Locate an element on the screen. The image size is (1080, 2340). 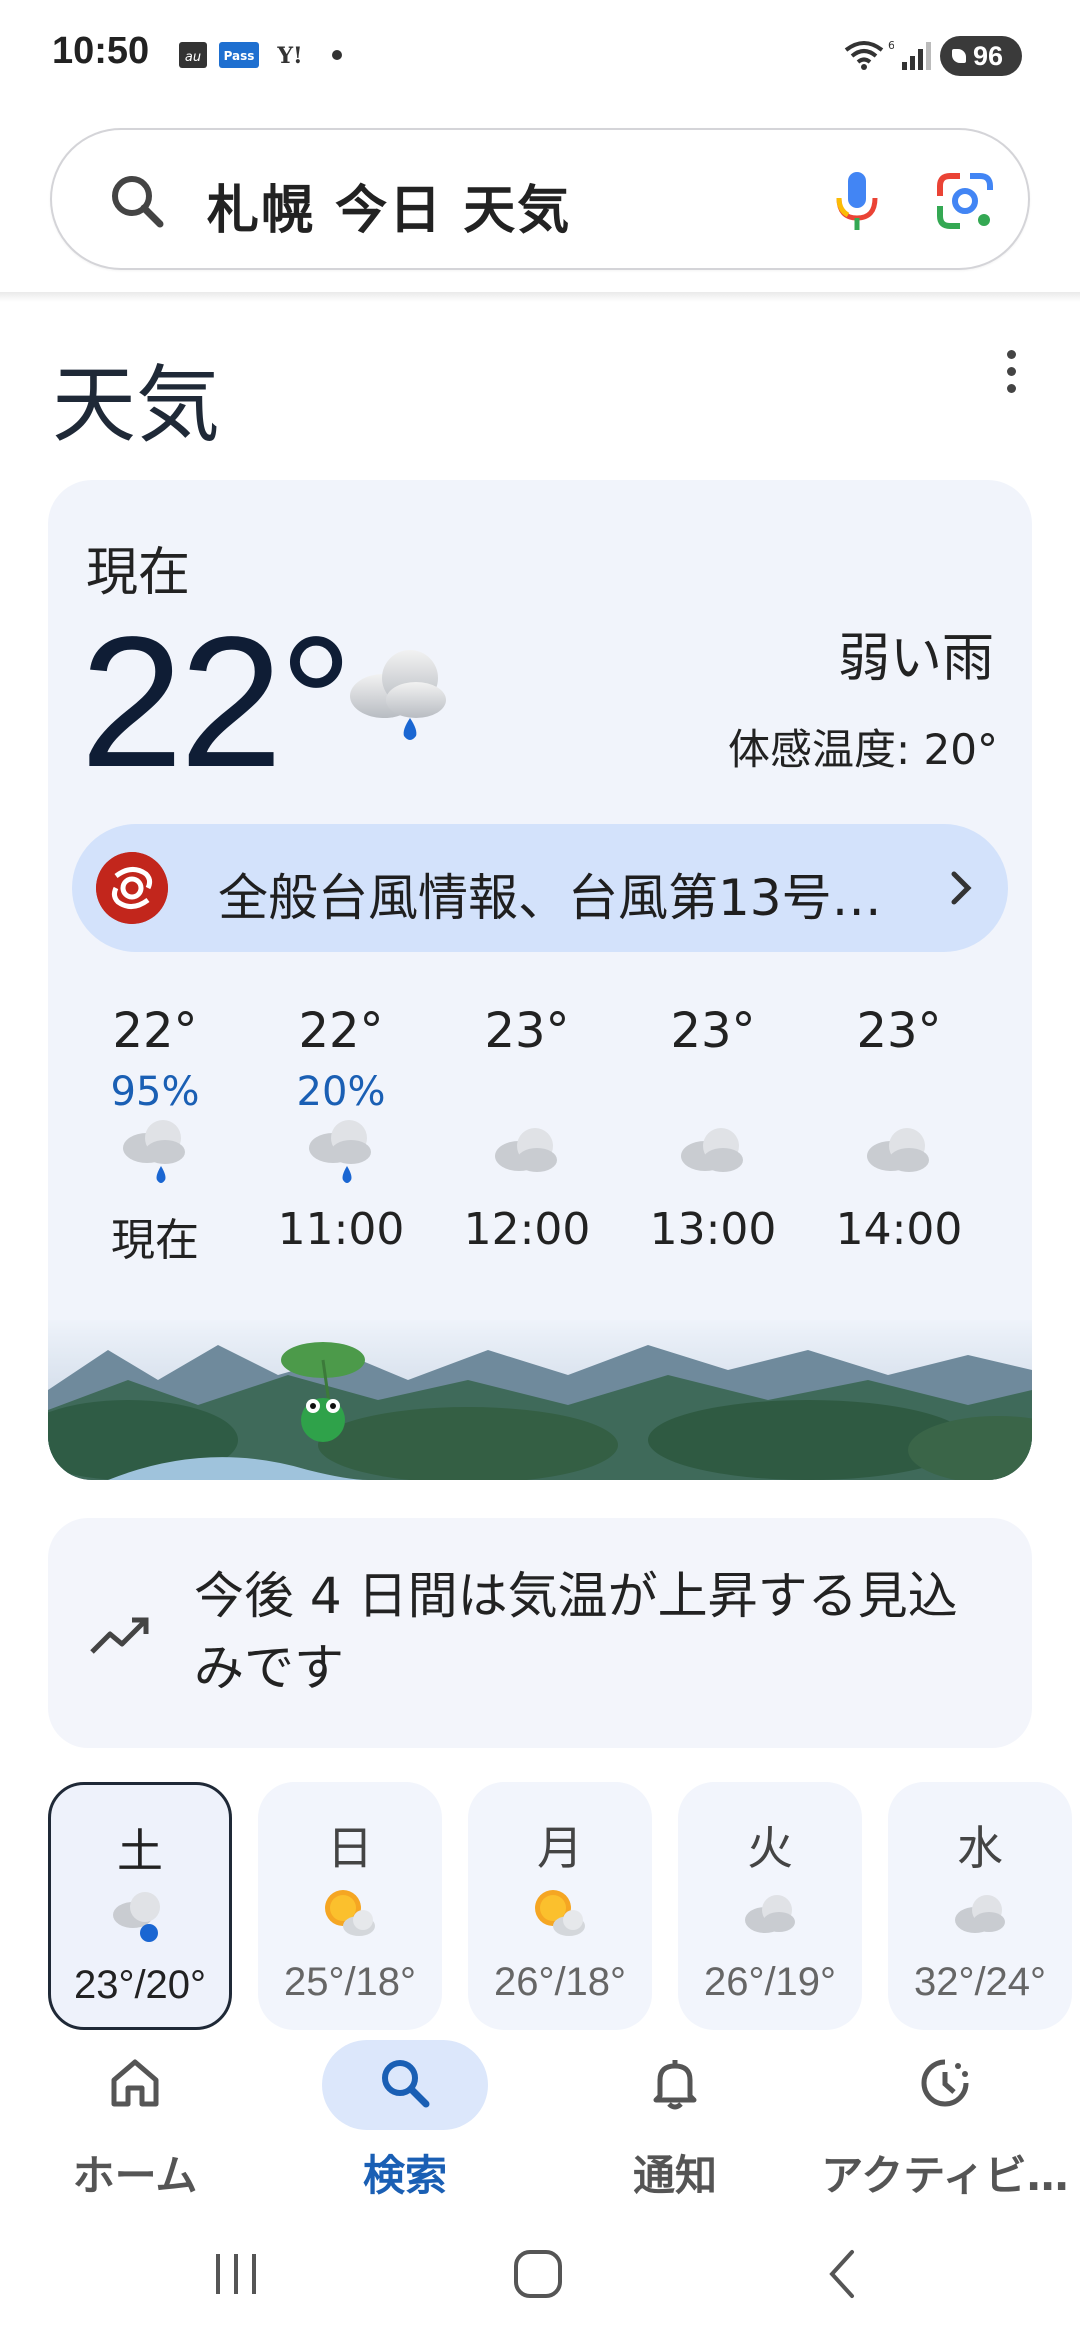
trending-up-icon is located at coordinates (119, 1635).